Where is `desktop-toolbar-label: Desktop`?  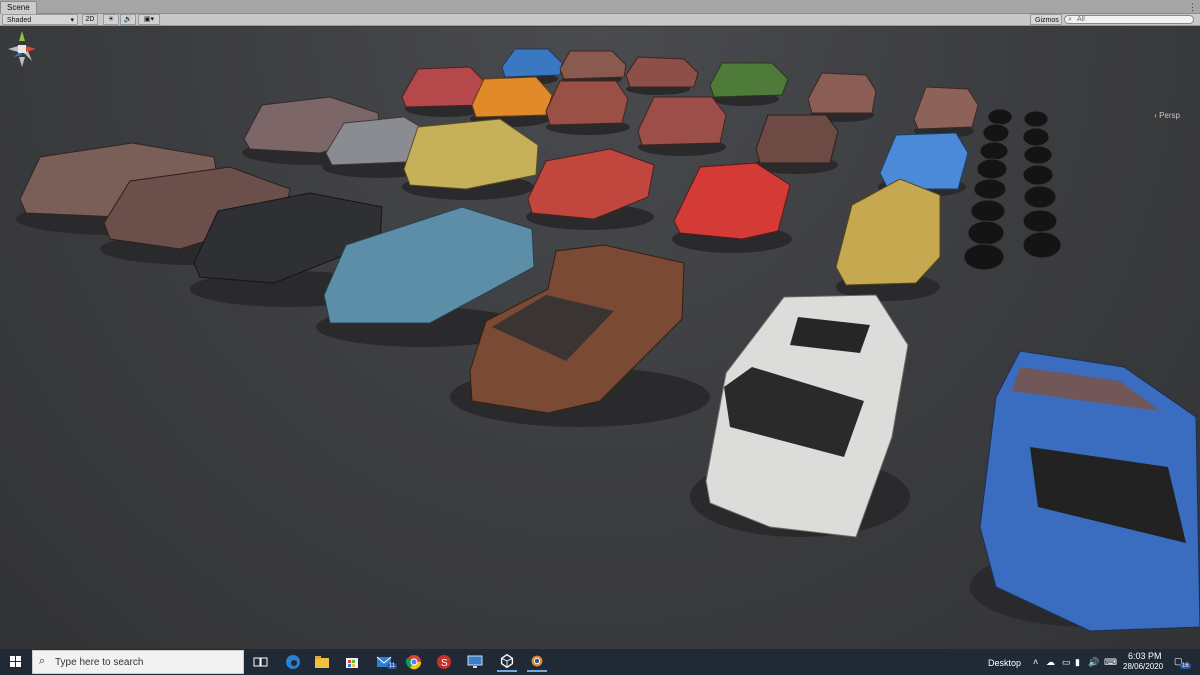 desktop-toolbar-label: Desktop is located at coordinates (1004, 663).